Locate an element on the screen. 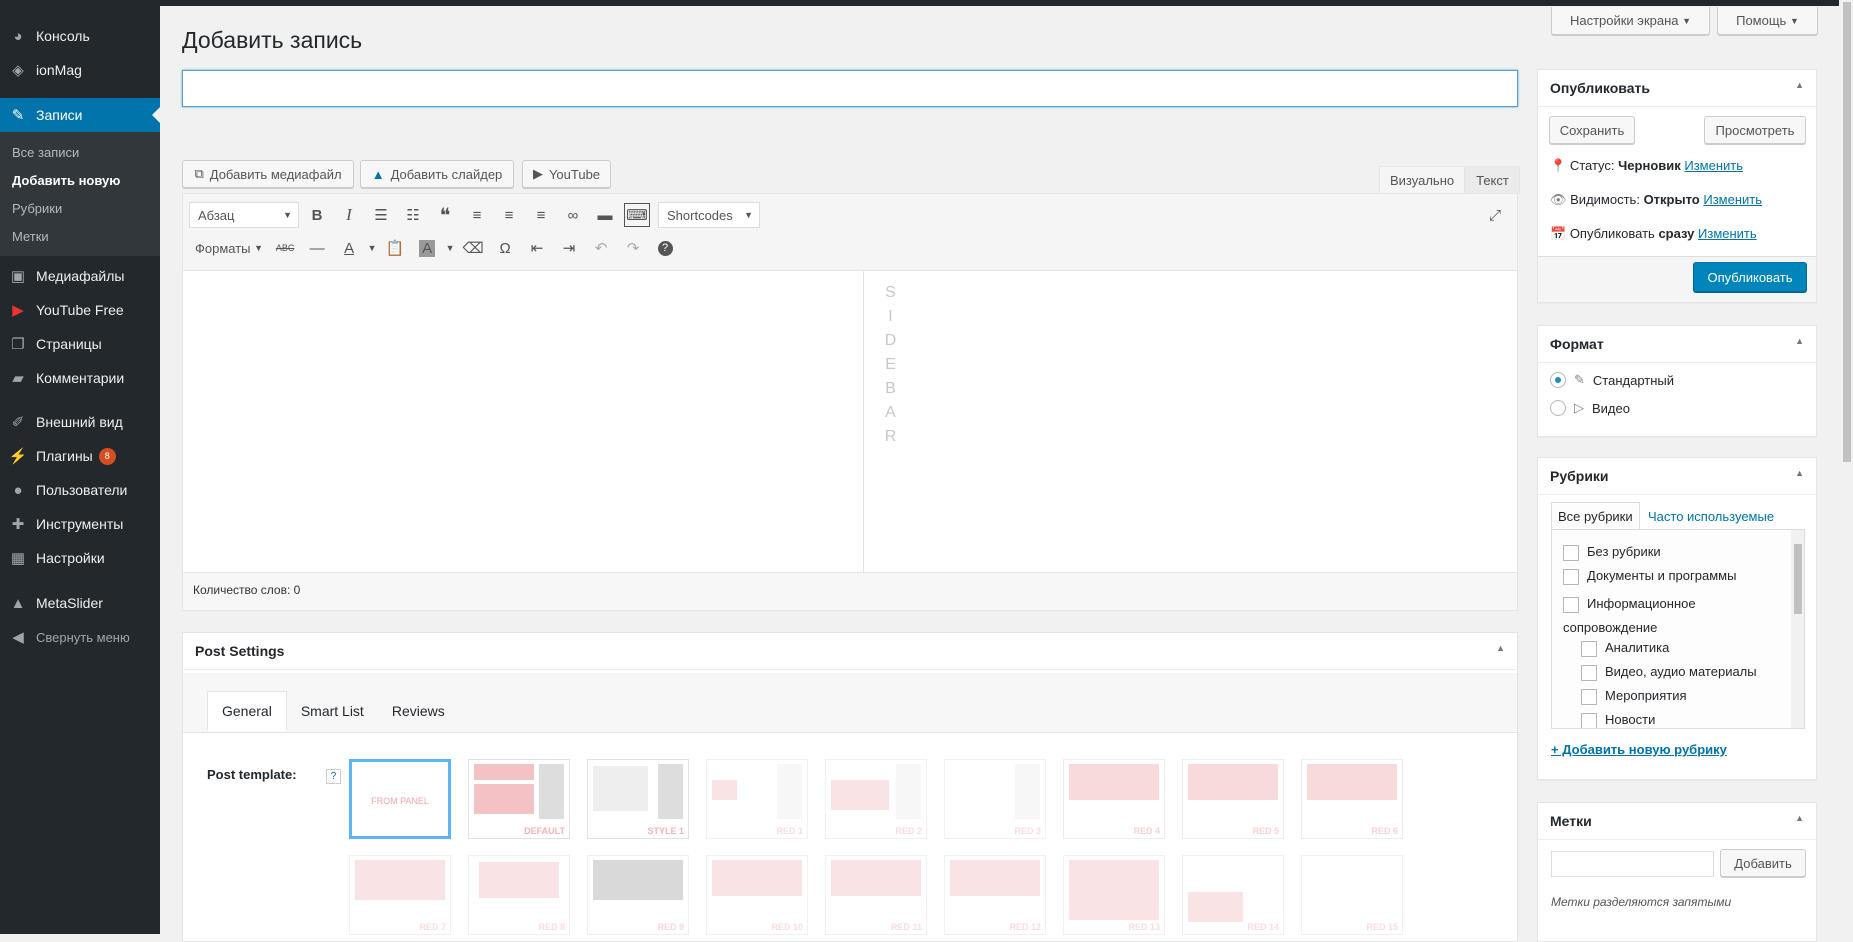  template-red-11: RED 11 is located at coordinates (876, 895).